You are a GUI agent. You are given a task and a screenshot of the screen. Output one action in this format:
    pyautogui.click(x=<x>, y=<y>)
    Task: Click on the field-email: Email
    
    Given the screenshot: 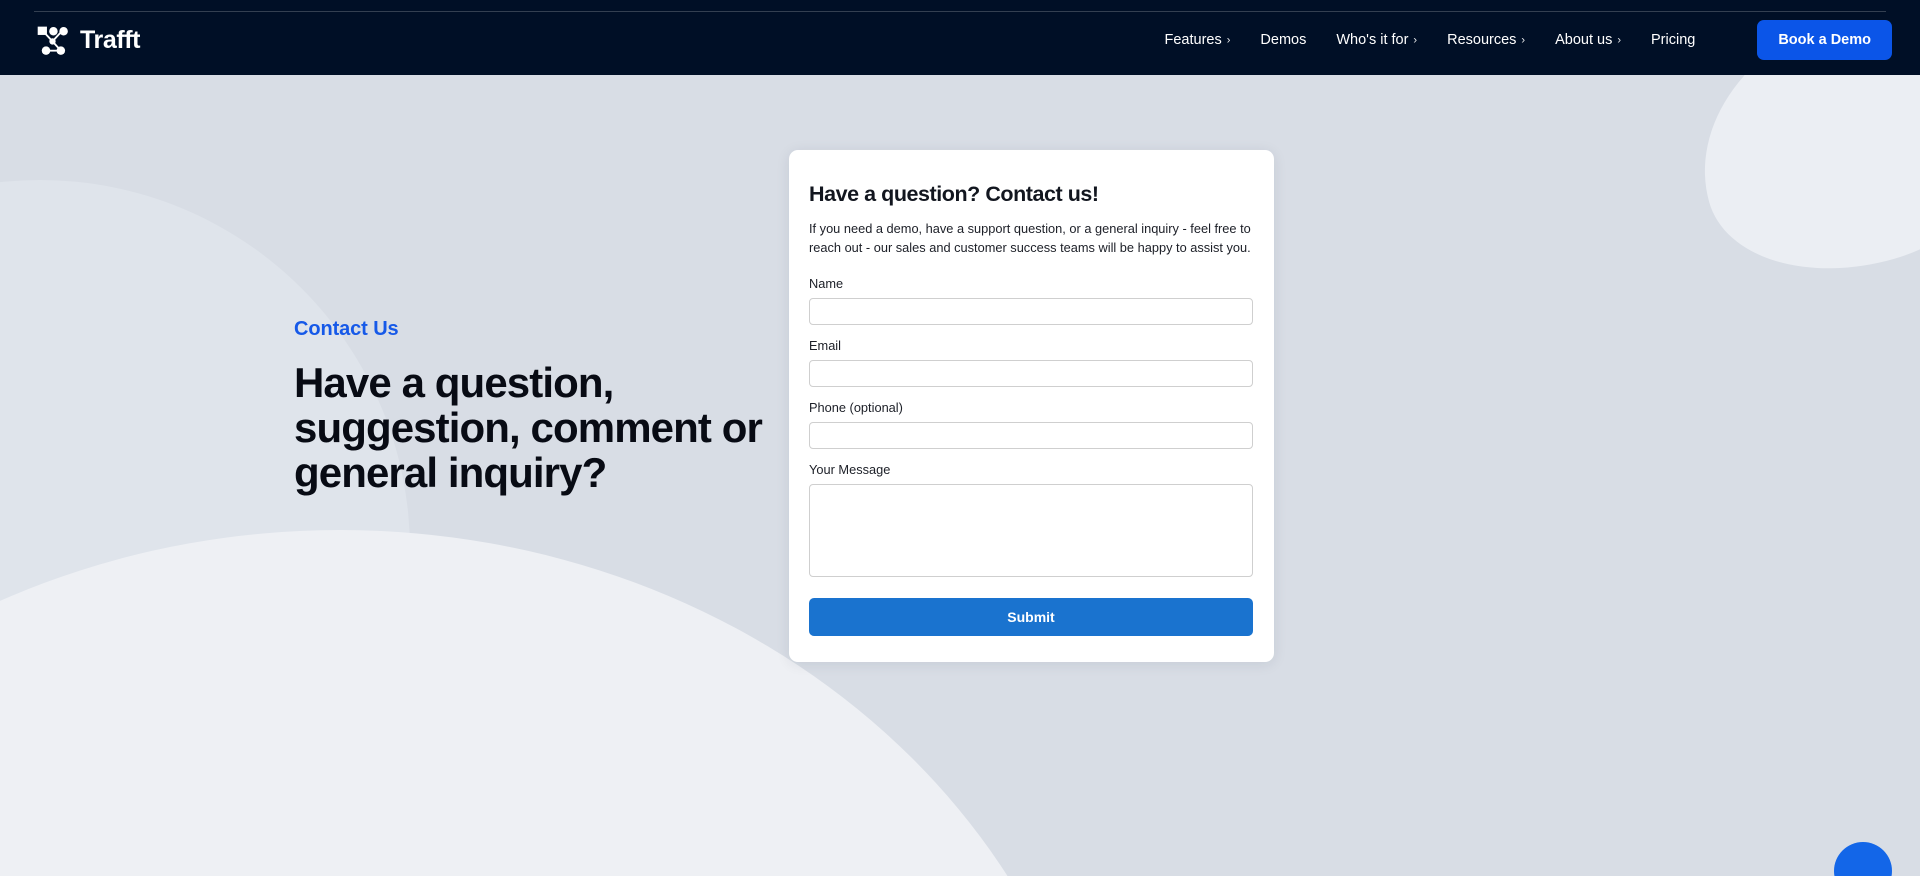 What is the action you would take?
    pyautogui.click(x=1031, y=362)
    